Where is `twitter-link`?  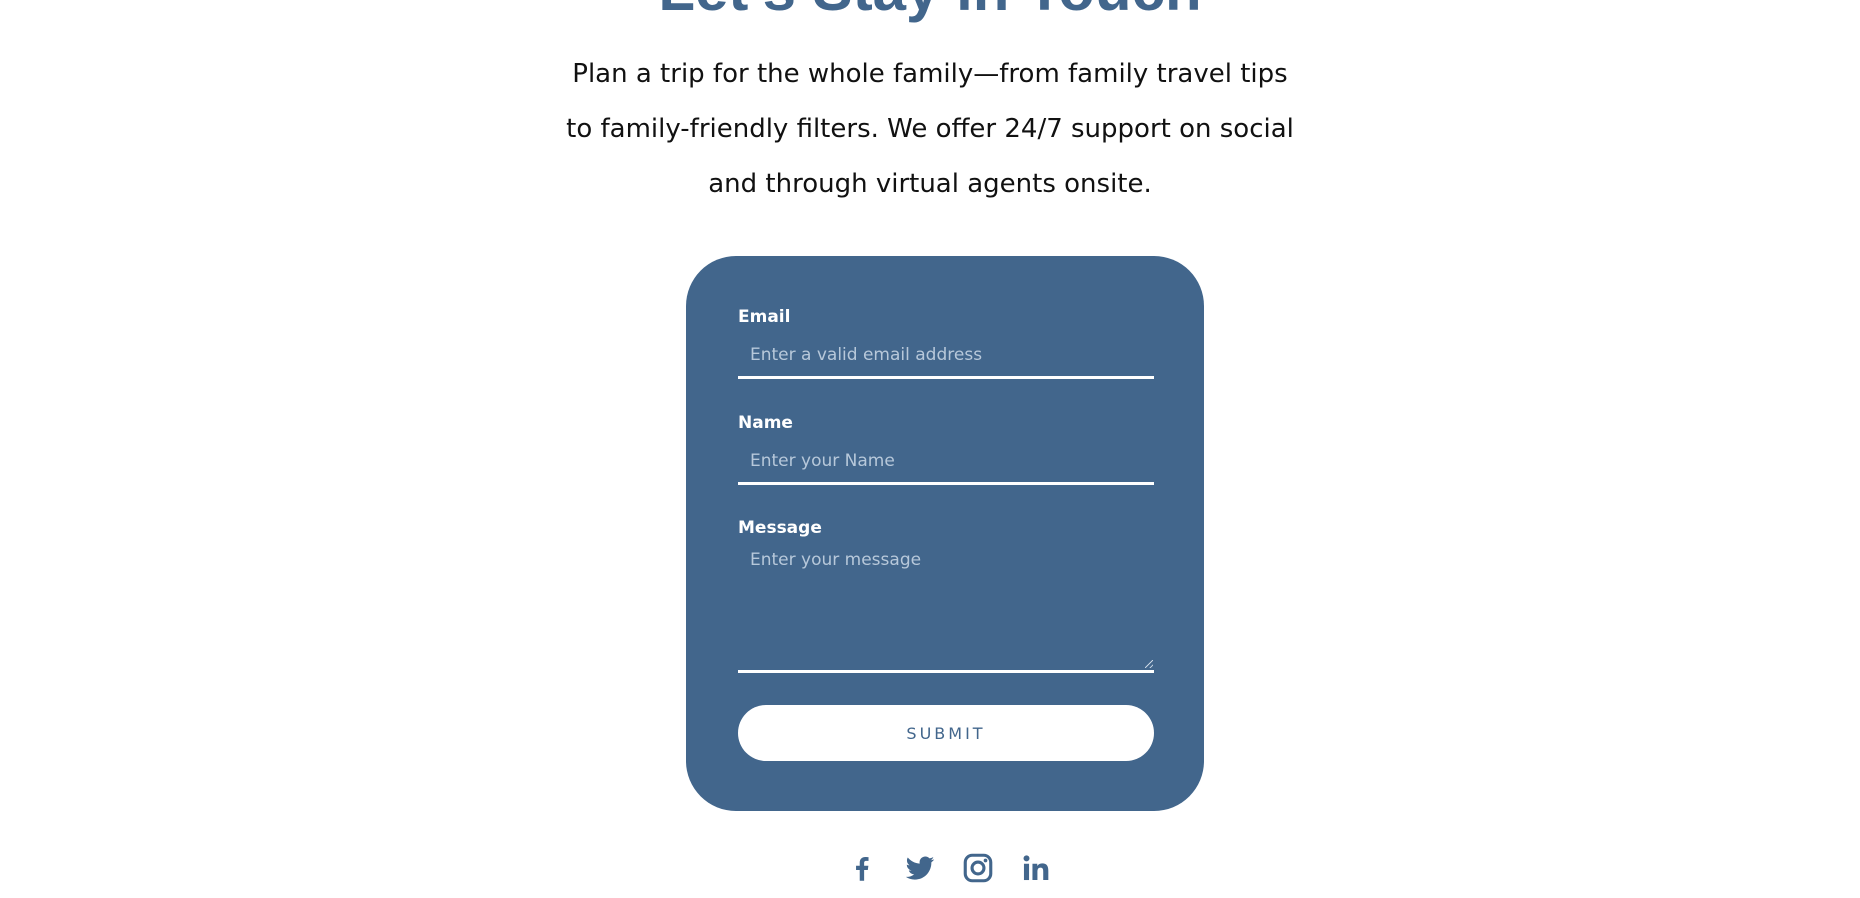
twitter-link is located at coordinates (920, 868).